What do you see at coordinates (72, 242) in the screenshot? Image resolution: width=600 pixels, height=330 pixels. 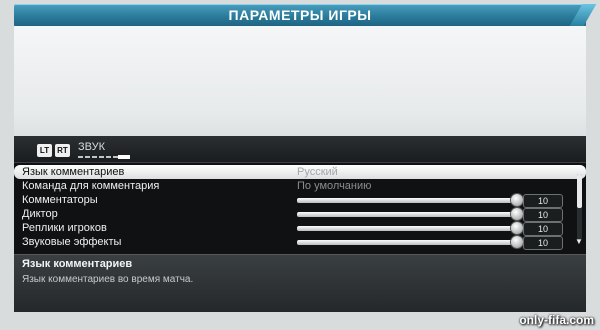 I see `setting-label: Звуковые эффекты` at bounding box center [72, 242].